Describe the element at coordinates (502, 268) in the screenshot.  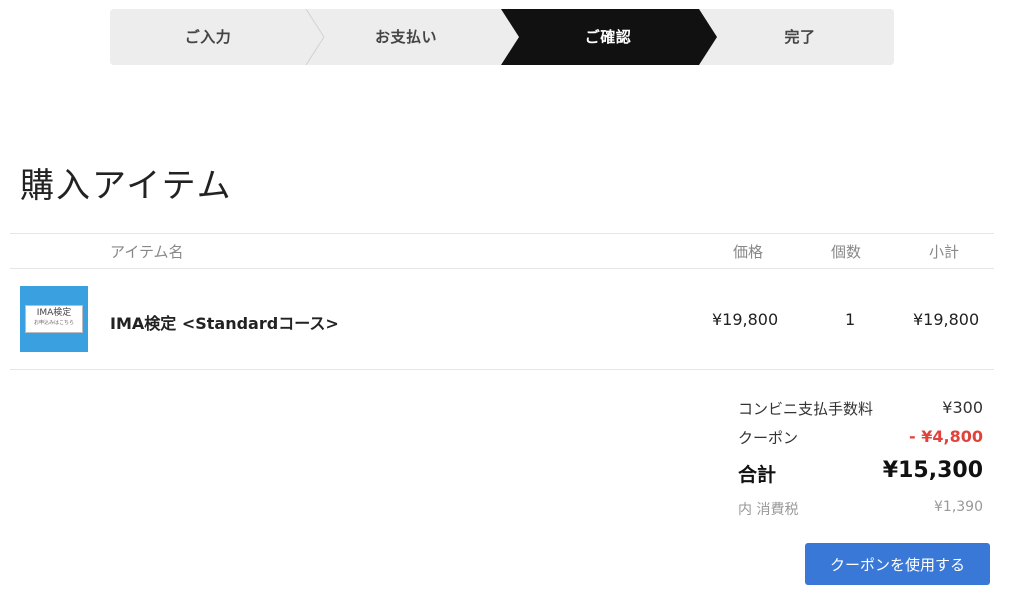
I see `table-header-divider` at that location.